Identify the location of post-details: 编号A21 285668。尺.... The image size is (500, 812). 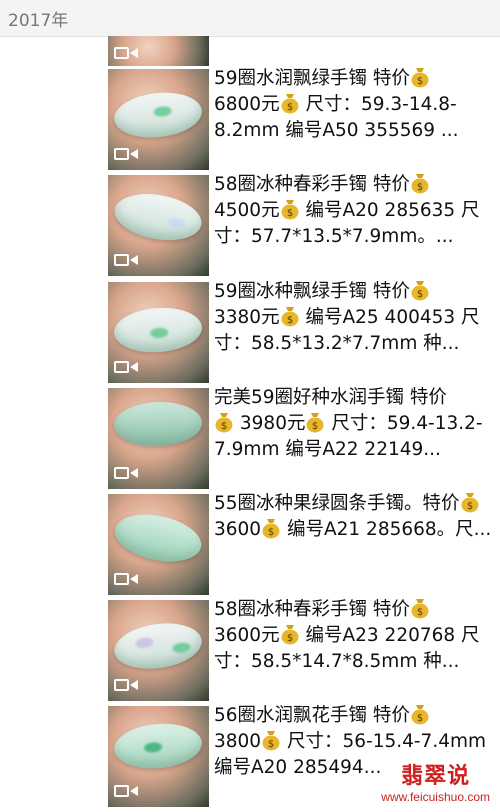
(386, 529).